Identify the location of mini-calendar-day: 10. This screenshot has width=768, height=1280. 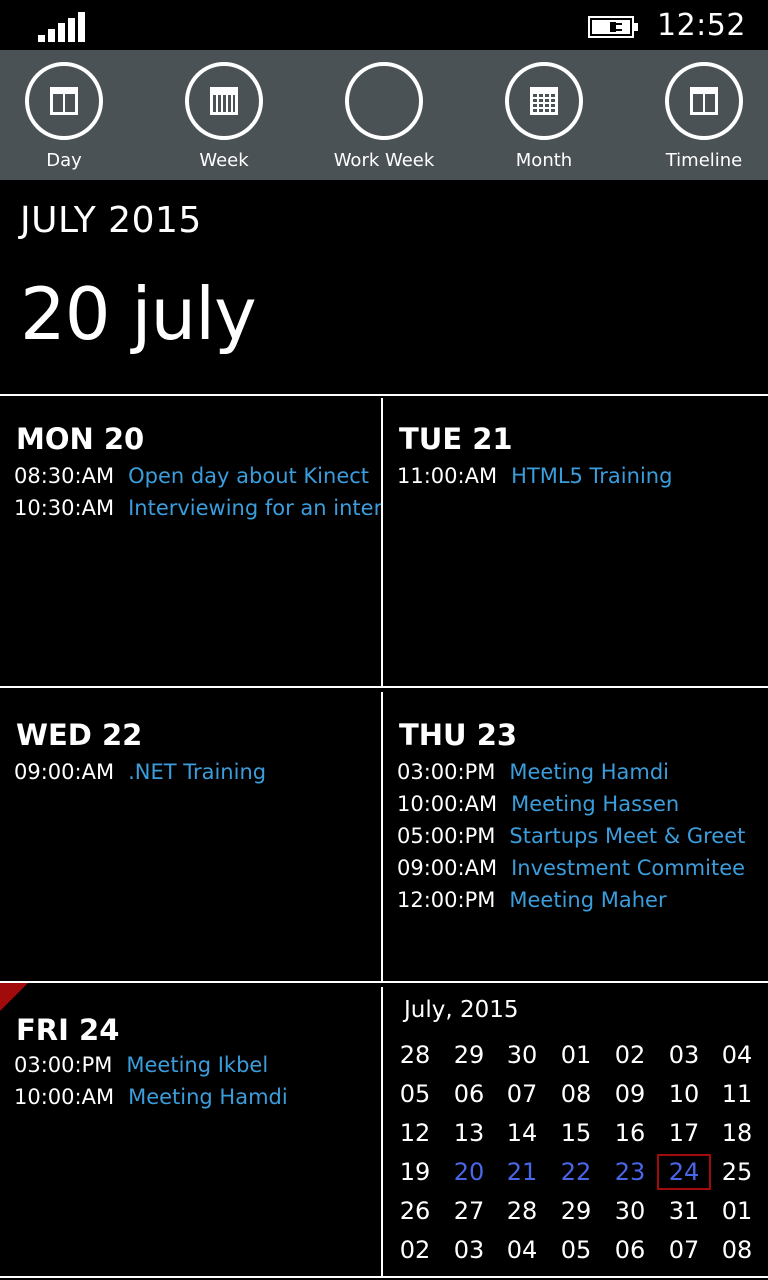
(684, 1094).